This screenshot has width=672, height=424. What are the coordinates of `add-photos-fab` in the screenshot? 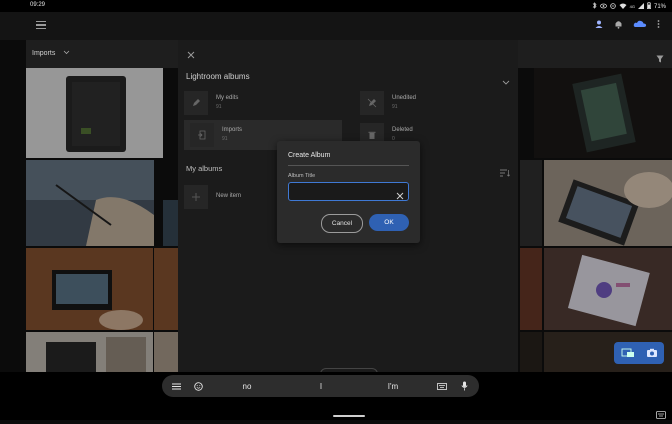 It's located at (639, 353).